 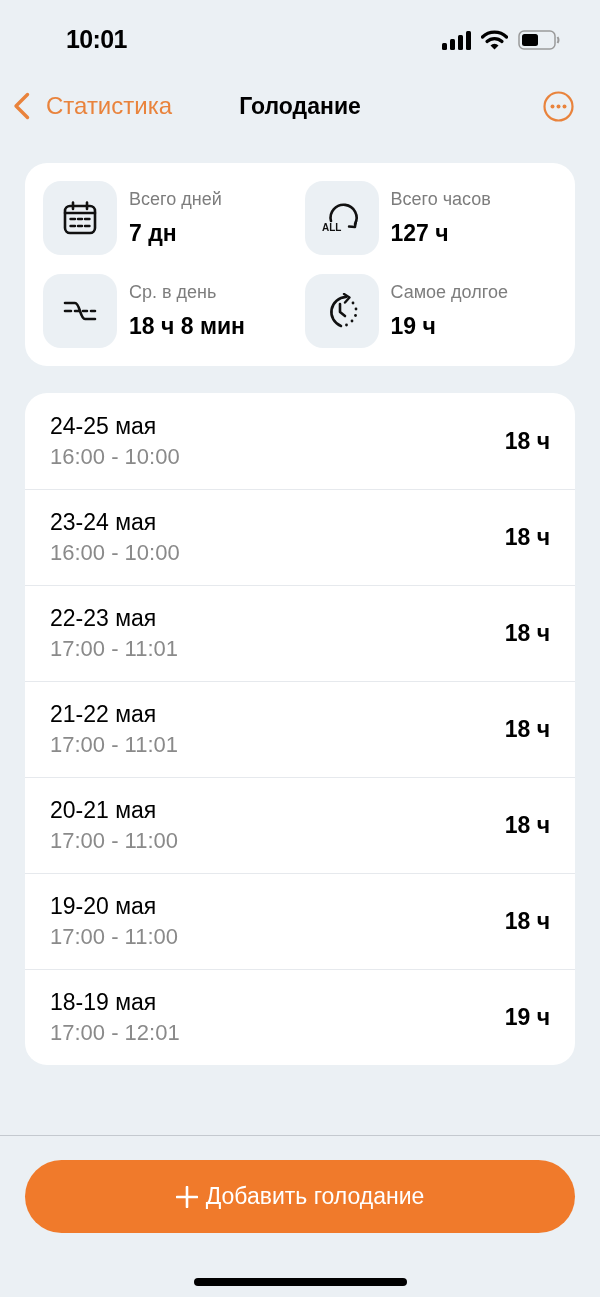 I want to click on fast-duration: 19 ч, so click(x=527, y=1018).